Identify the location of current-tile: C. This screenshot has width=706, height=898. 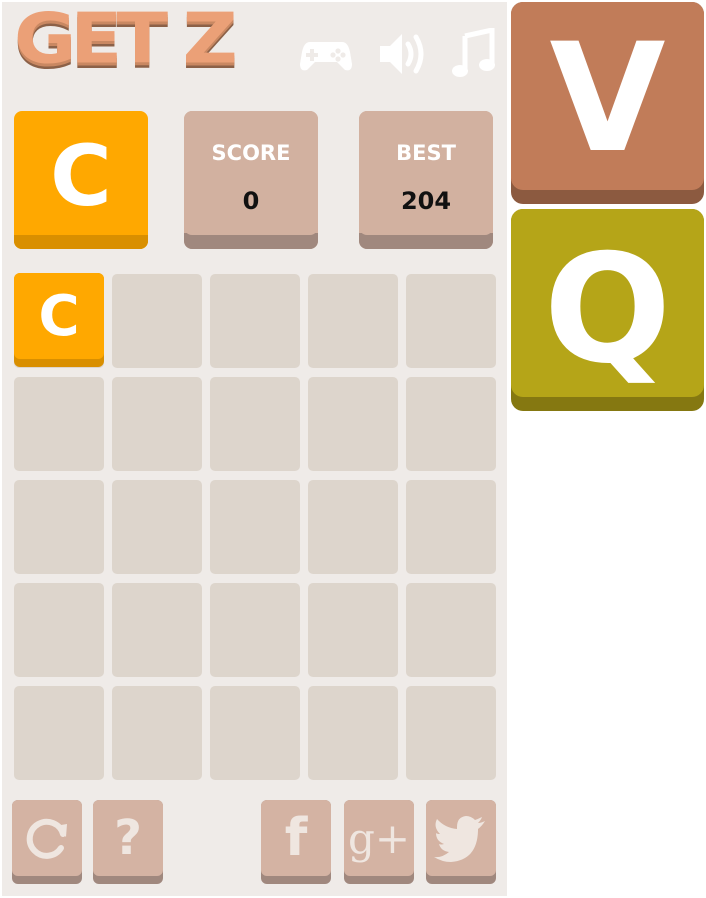
(81, 180).